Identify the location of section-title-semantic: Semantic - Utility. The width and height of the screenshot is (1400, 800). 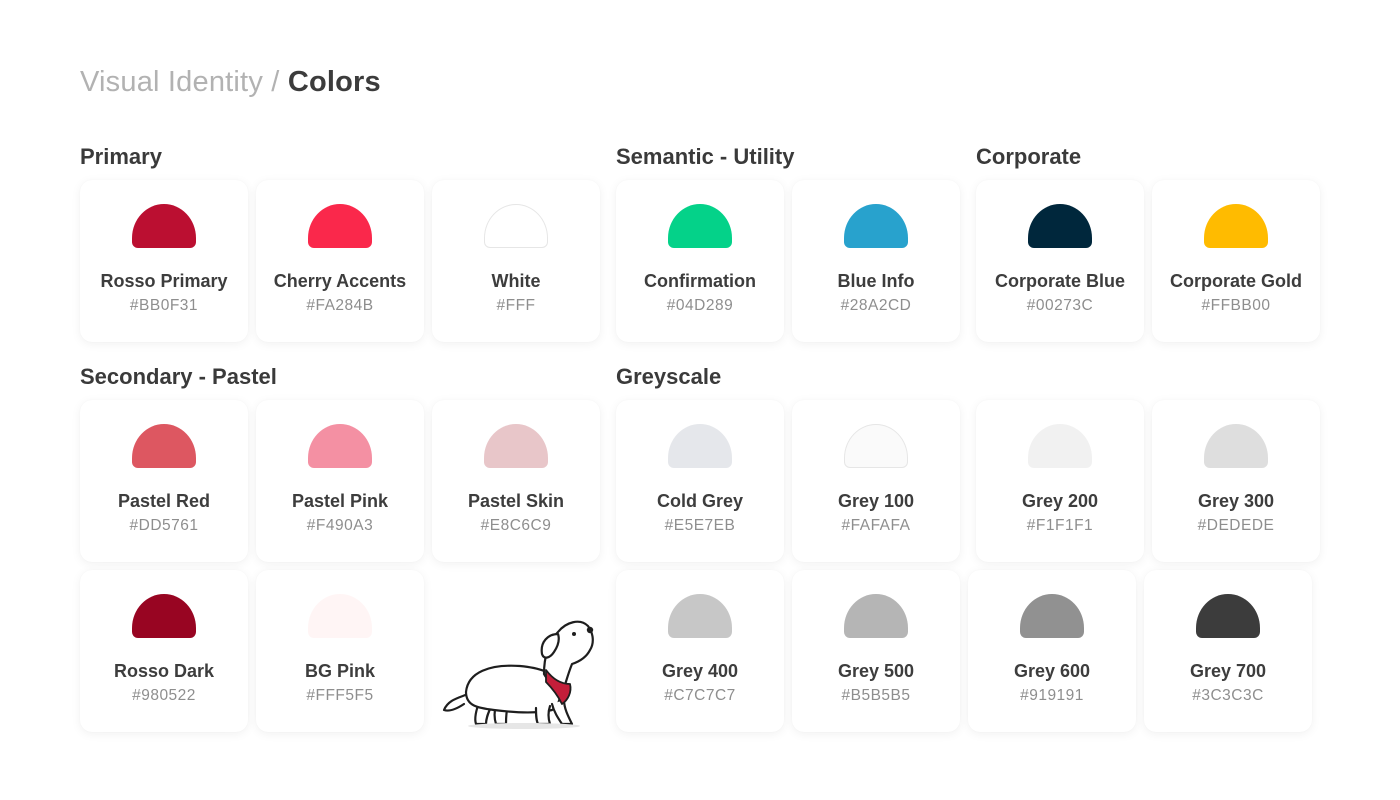
(705, 156).